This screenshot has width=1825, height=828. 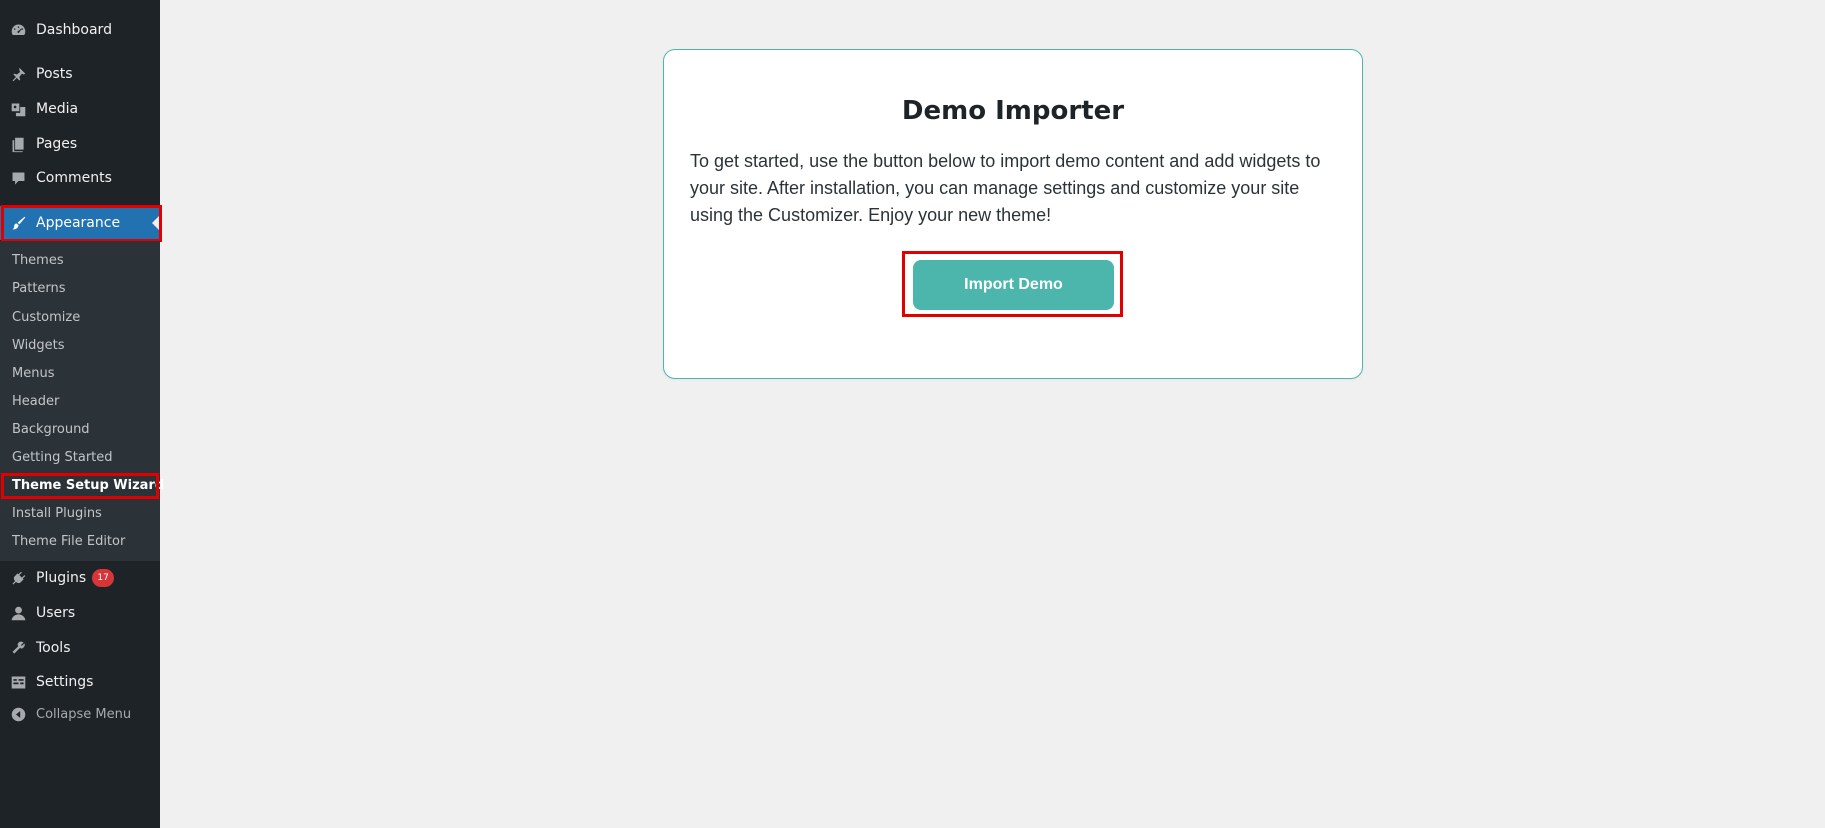 What do you see at coordinates (80, 289) in the screenshot?
I see `submenu-item-patterns: Patterns` at bounding box center [80, 289].